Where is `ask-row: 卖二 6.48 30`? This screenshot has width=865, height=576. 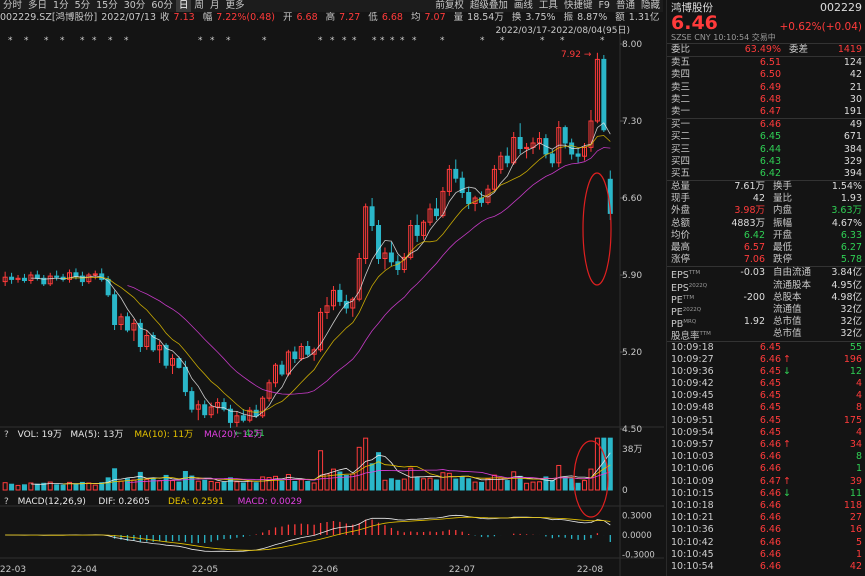 ask-row: 卖二 6.48 30 is located at coordinates (766, 100).